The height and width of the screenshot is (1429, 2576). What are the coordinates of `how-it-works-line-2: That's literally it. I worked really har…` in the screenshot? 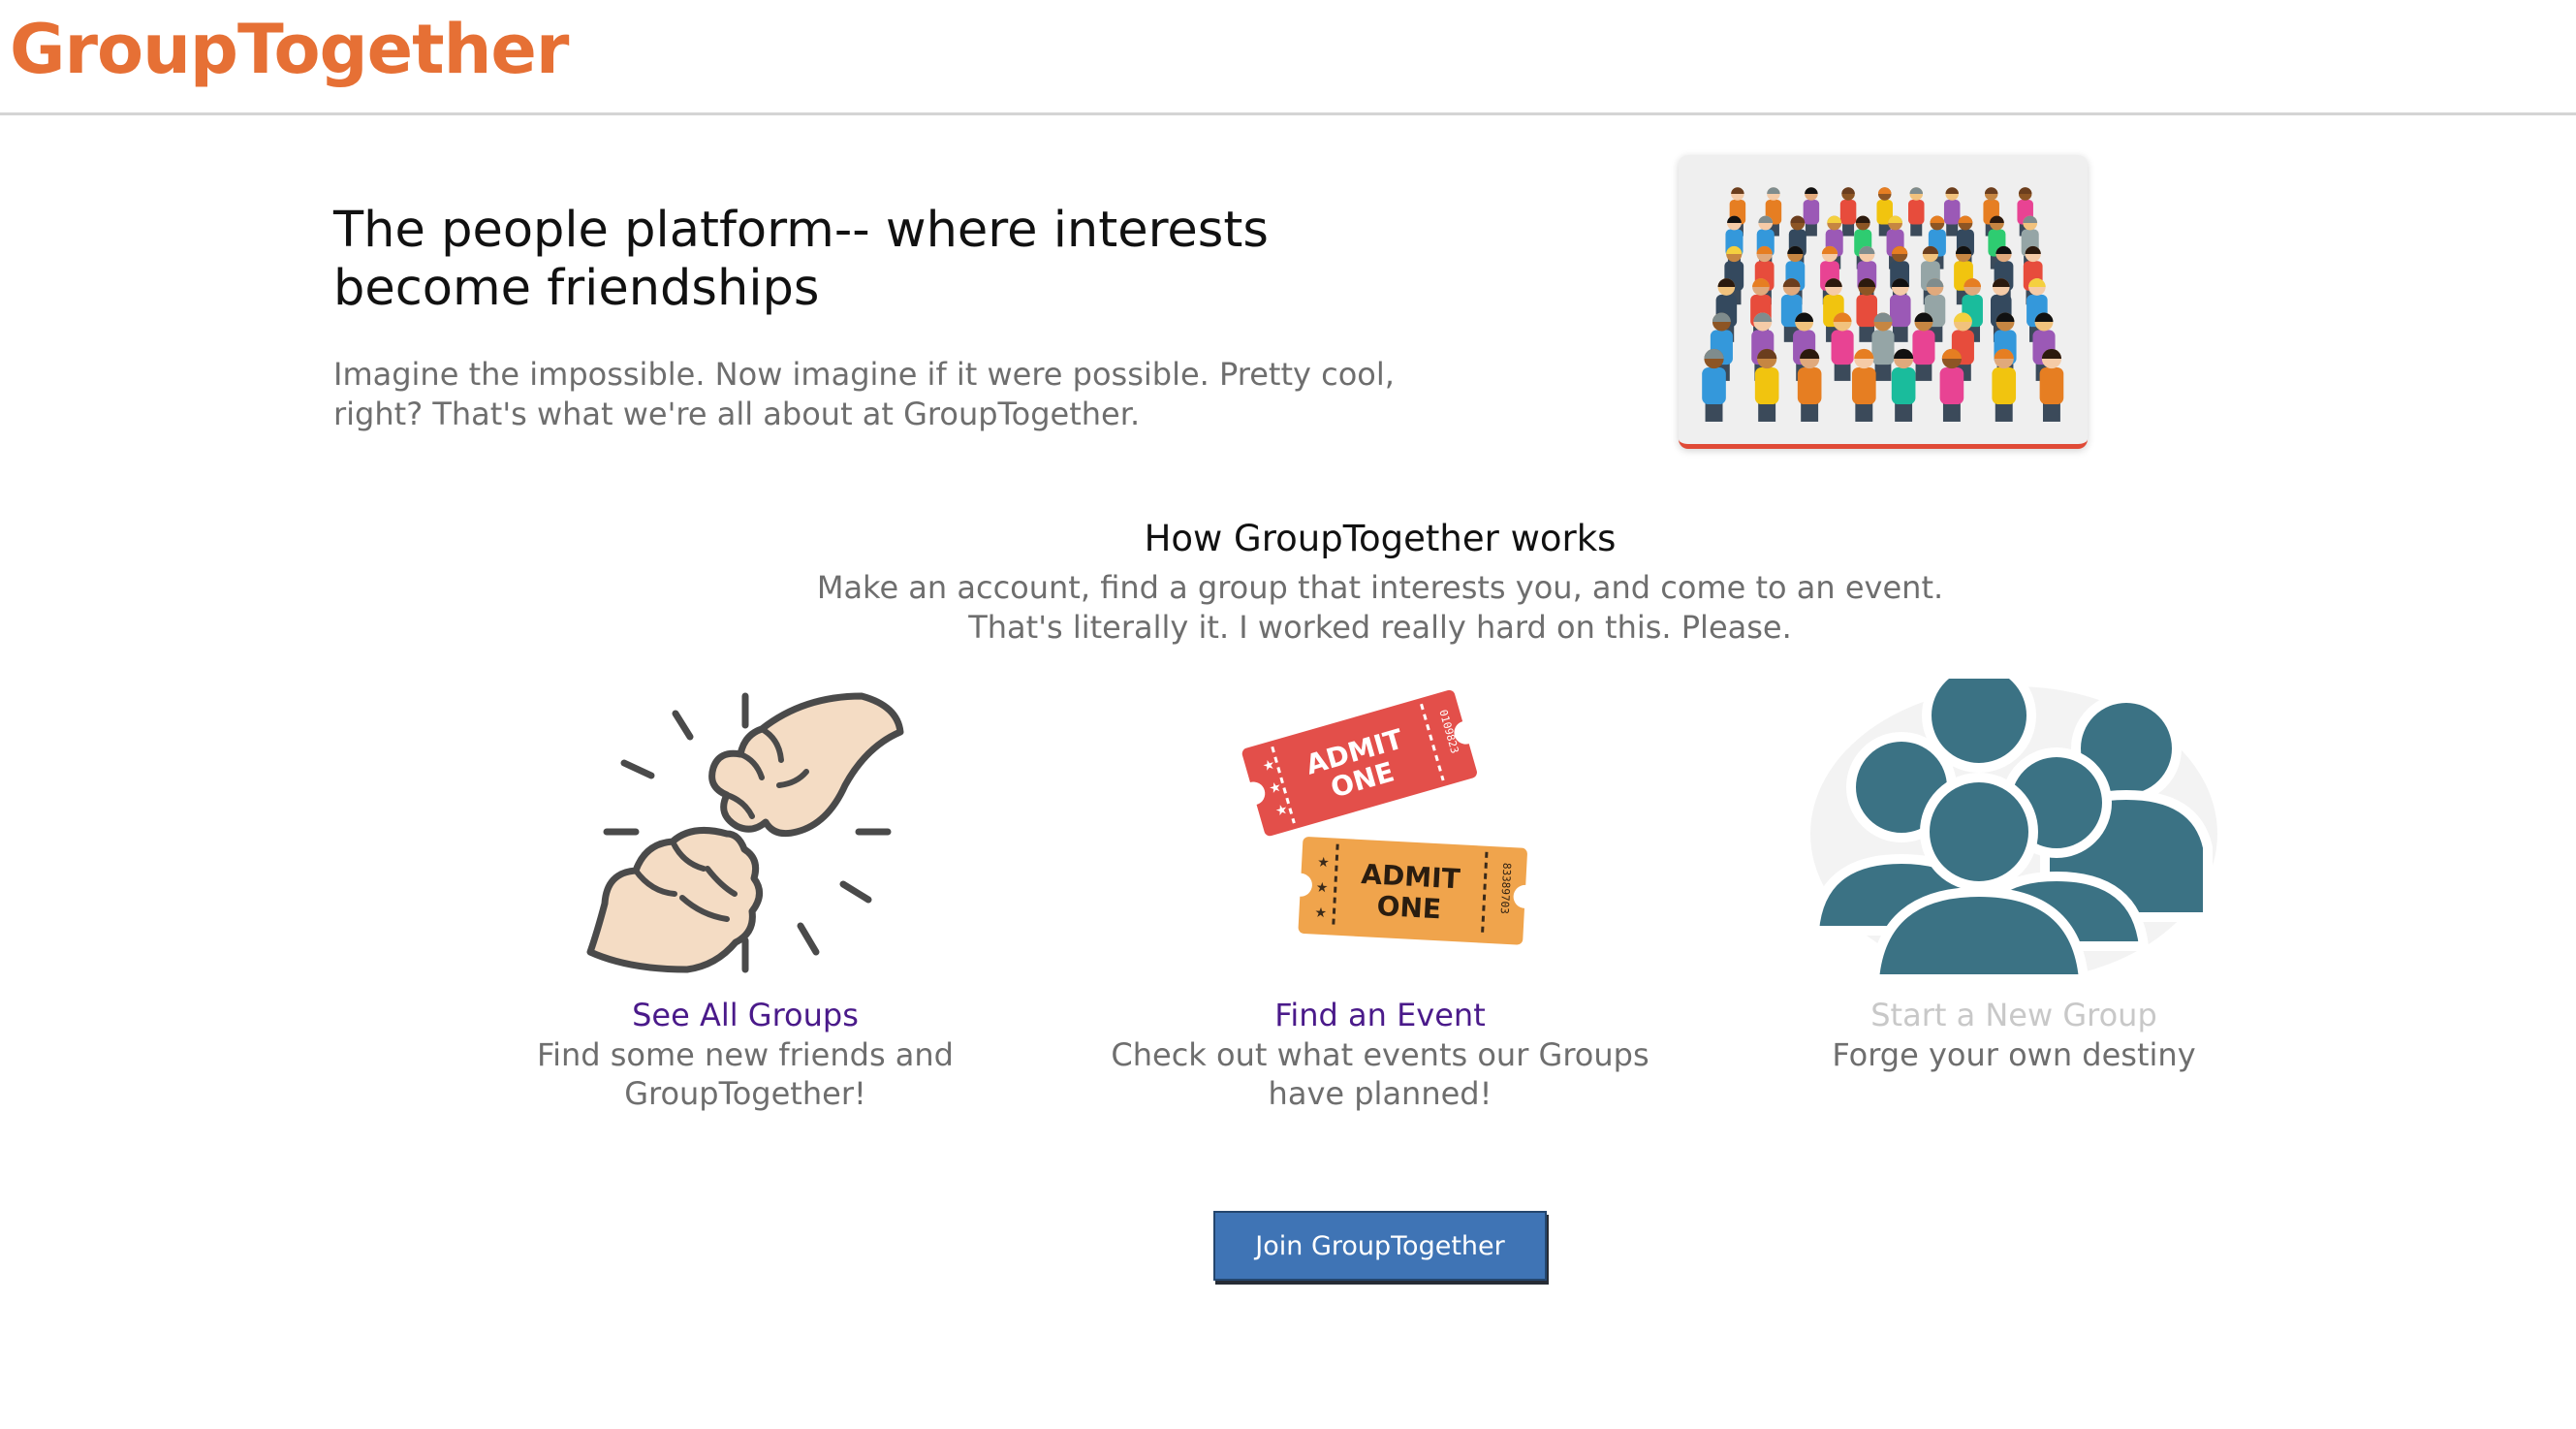 It's located at (1380, 627).